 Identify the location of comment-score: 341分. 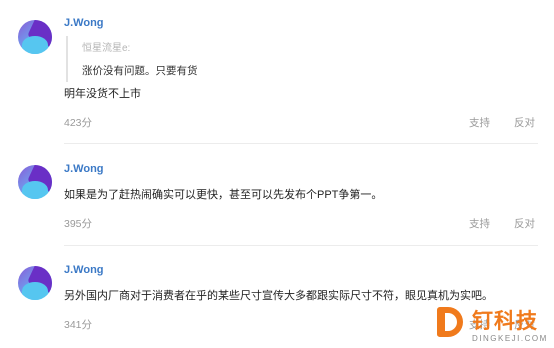
(78, 325).